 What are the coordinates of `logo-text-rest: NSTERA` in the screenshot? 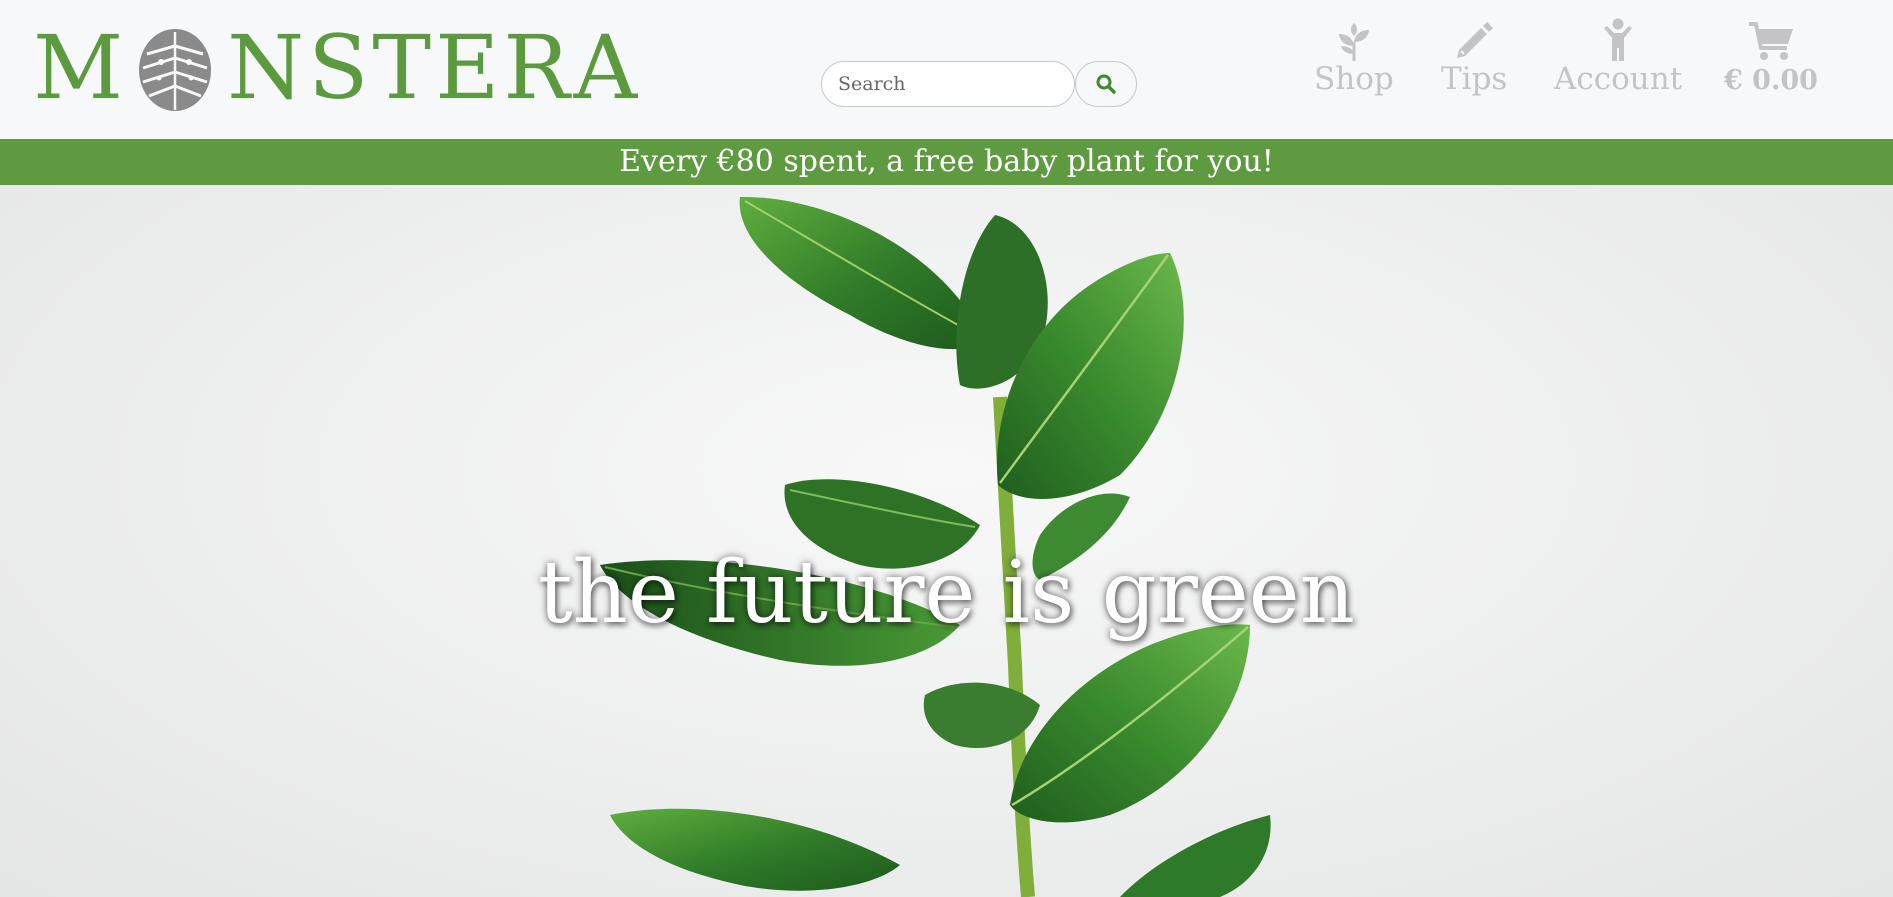 It's located at (434, 67).